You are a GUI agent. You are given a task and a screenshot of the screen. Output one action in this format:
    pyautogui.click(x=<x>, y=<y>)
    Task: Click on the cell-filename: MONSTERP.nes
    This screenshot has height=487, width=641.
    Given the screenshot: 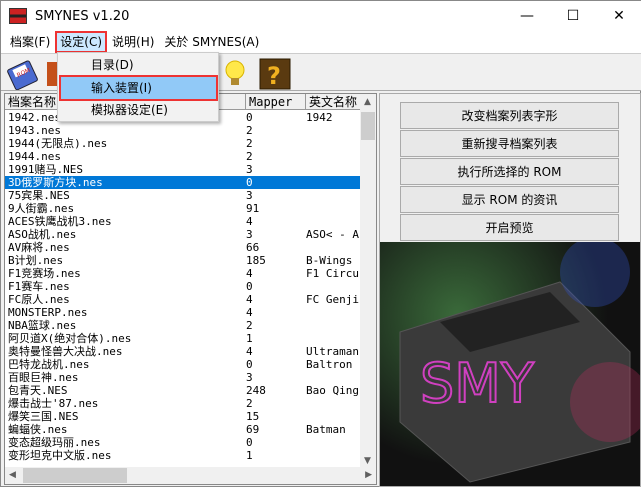 What is the action you would take?
    pyautogui.click(x=48, y=312)
    